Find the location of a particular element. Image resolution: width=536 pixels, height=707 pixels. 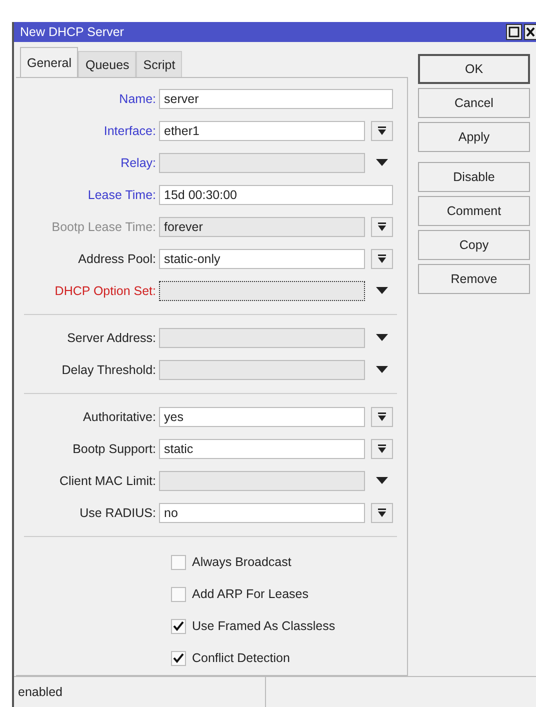

maximize-icon is located at coordinates (514, 32).